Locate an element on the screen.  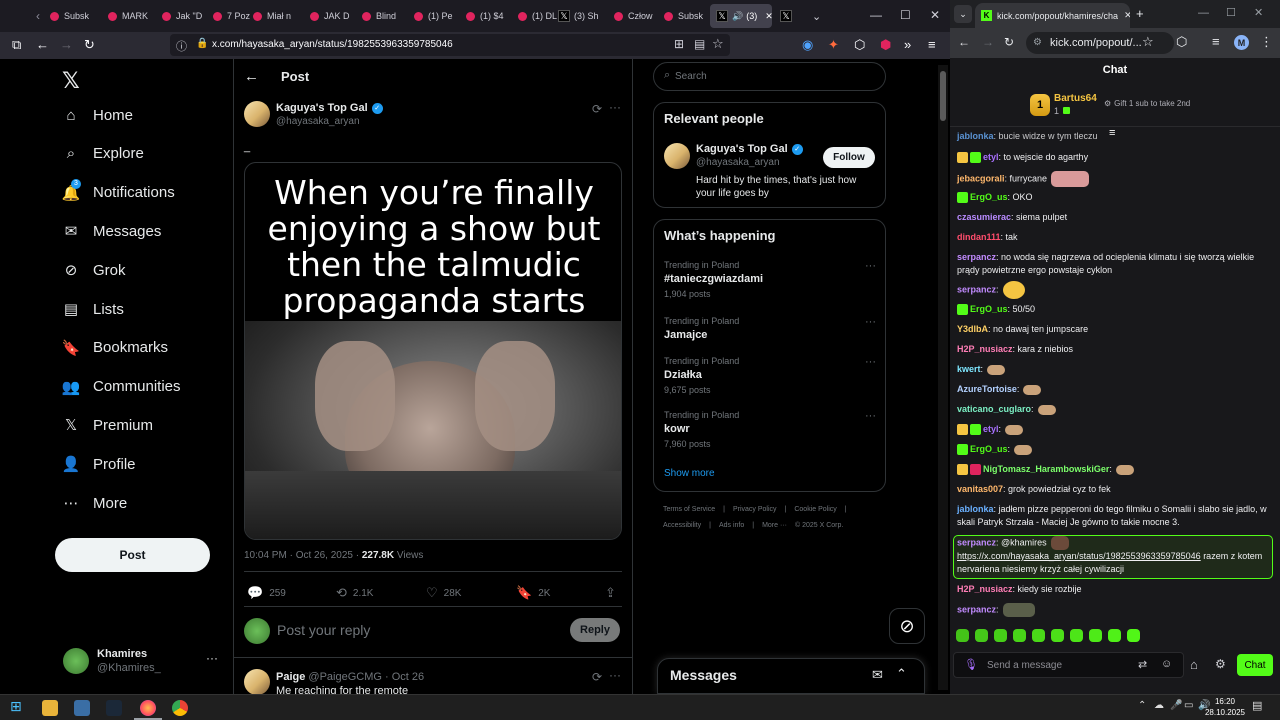
settings-icon: ⚙ is located at coordinates (1220, 664).